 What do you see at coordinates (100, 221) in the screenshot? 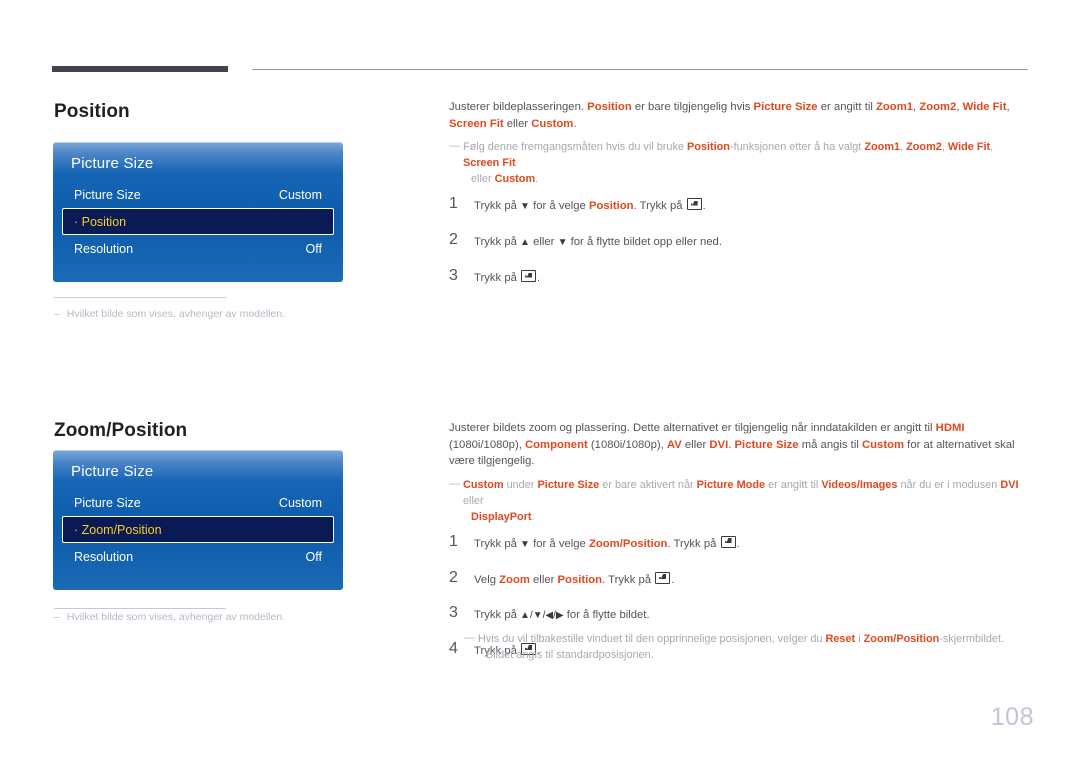
I see `osd-row-label: · Position` at bounding box center [100, 221].